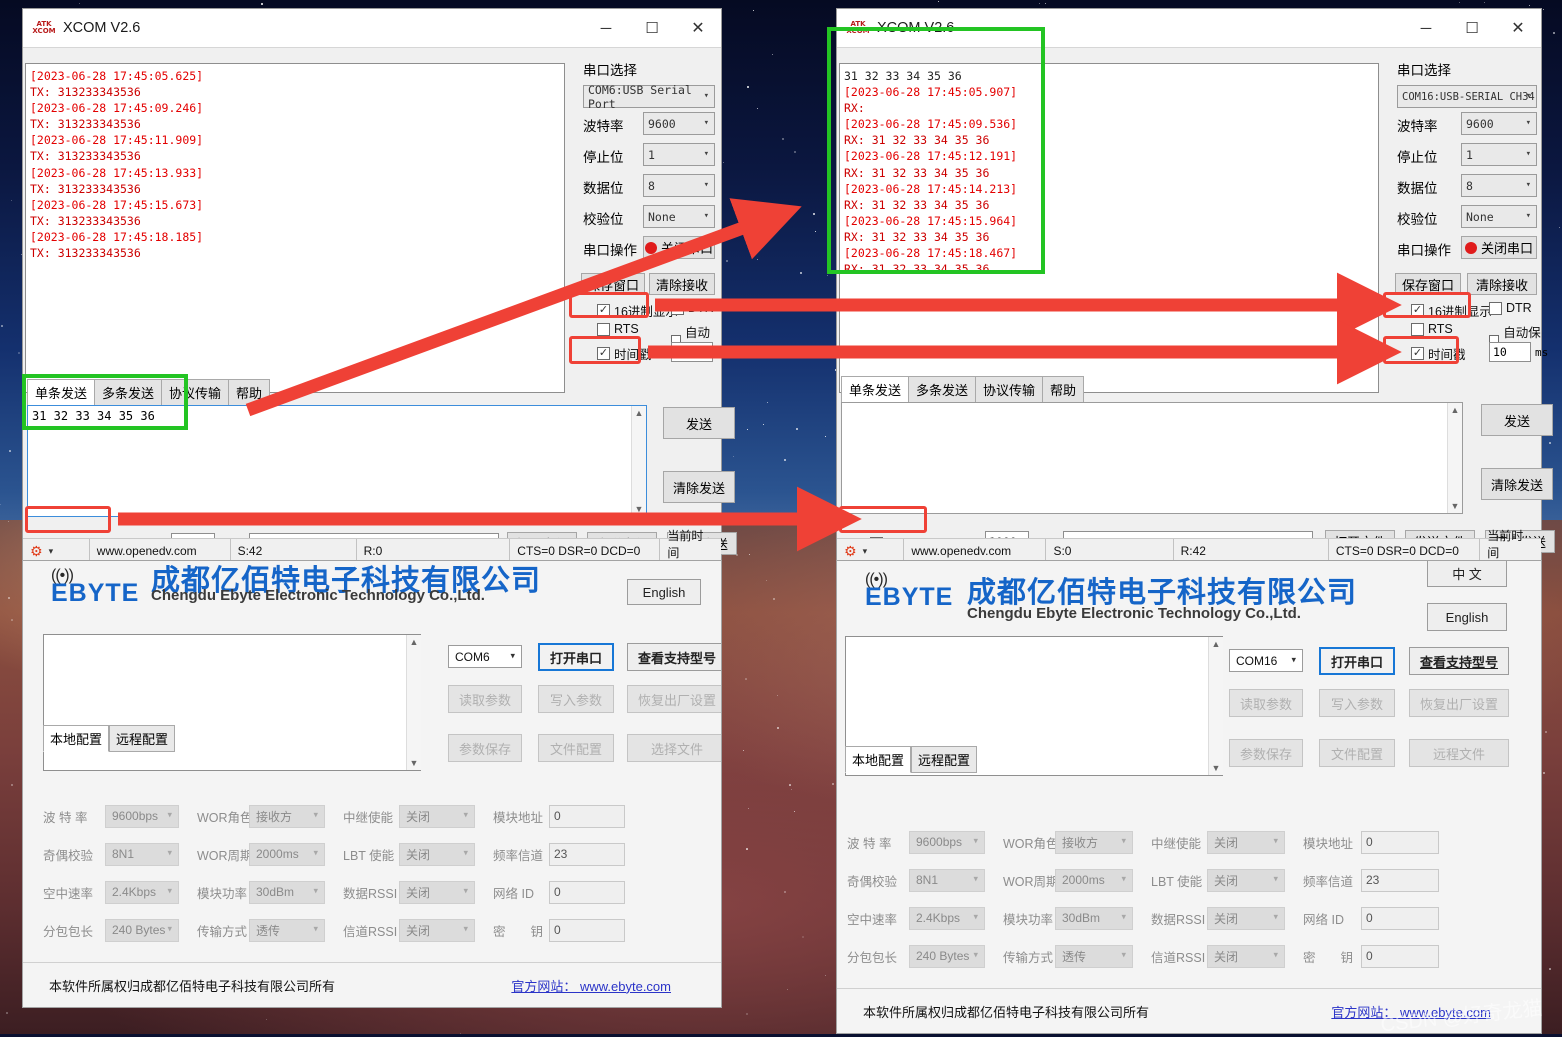  Describe the element at coordinates (638, 461) in the screenshot. I see `send-scrollbar-left: ▲ ▼` at that location.